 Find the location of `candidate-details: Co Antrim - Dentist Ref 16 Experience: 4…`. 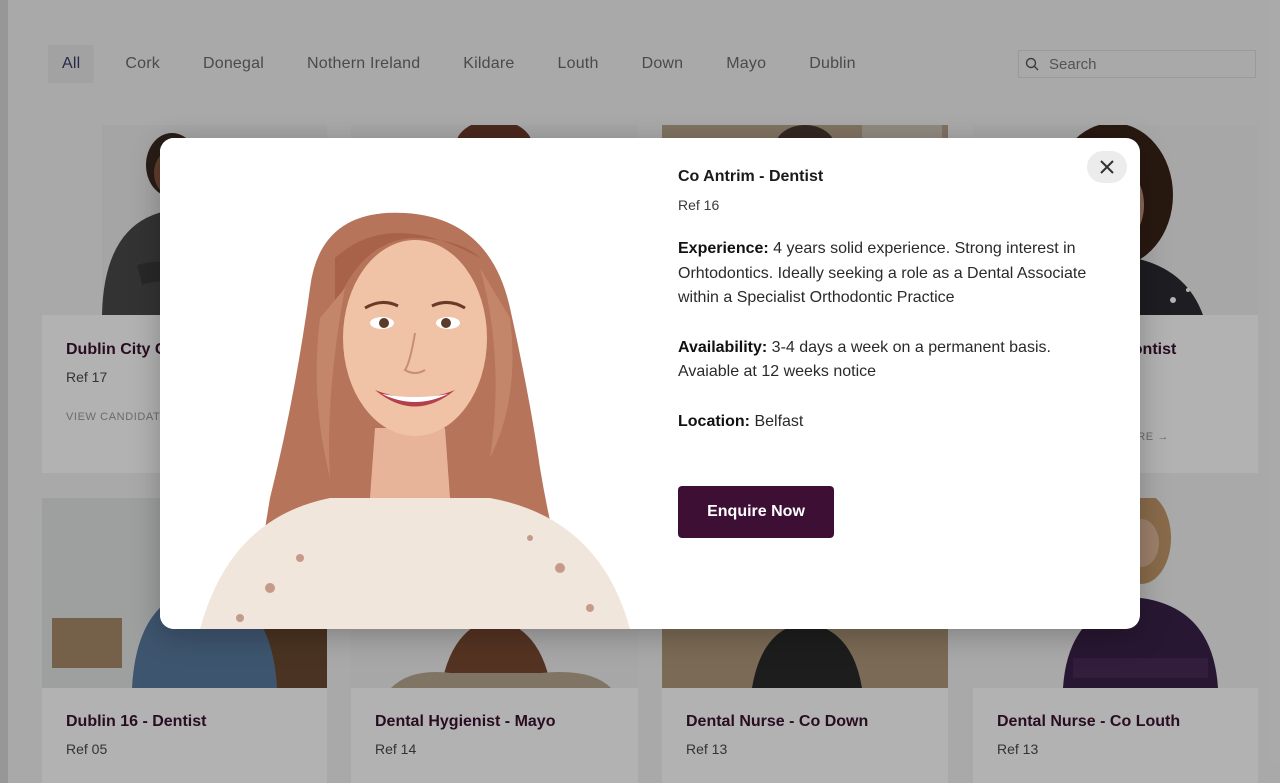

candidate-details: Co Antrim - Dentist Ref 16 Experience: 4… is located at coordinates (888, 313).